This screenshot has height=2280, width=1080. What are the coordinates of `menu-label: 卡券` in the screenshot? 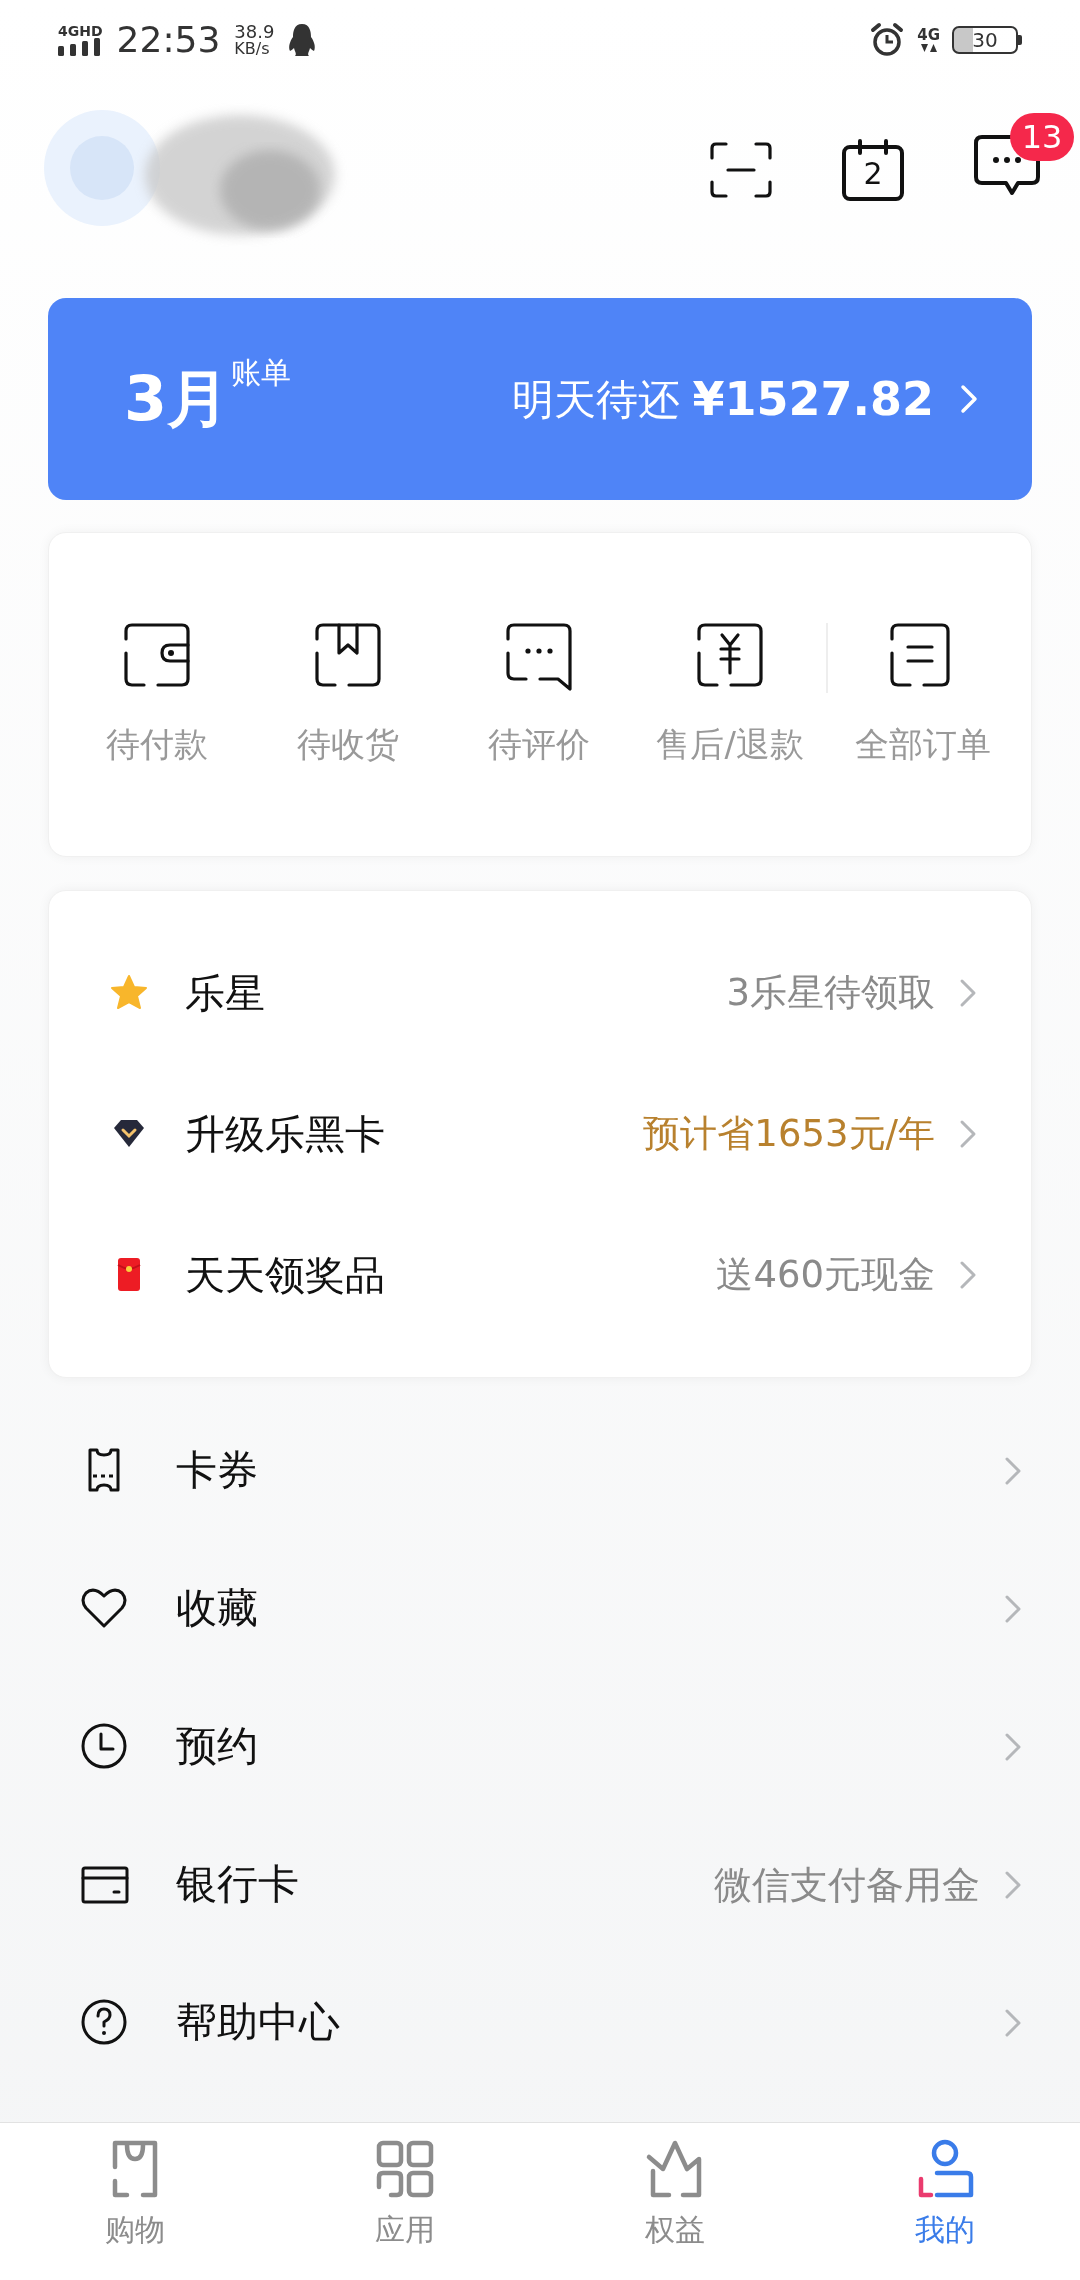 It's located at (217, 1471).